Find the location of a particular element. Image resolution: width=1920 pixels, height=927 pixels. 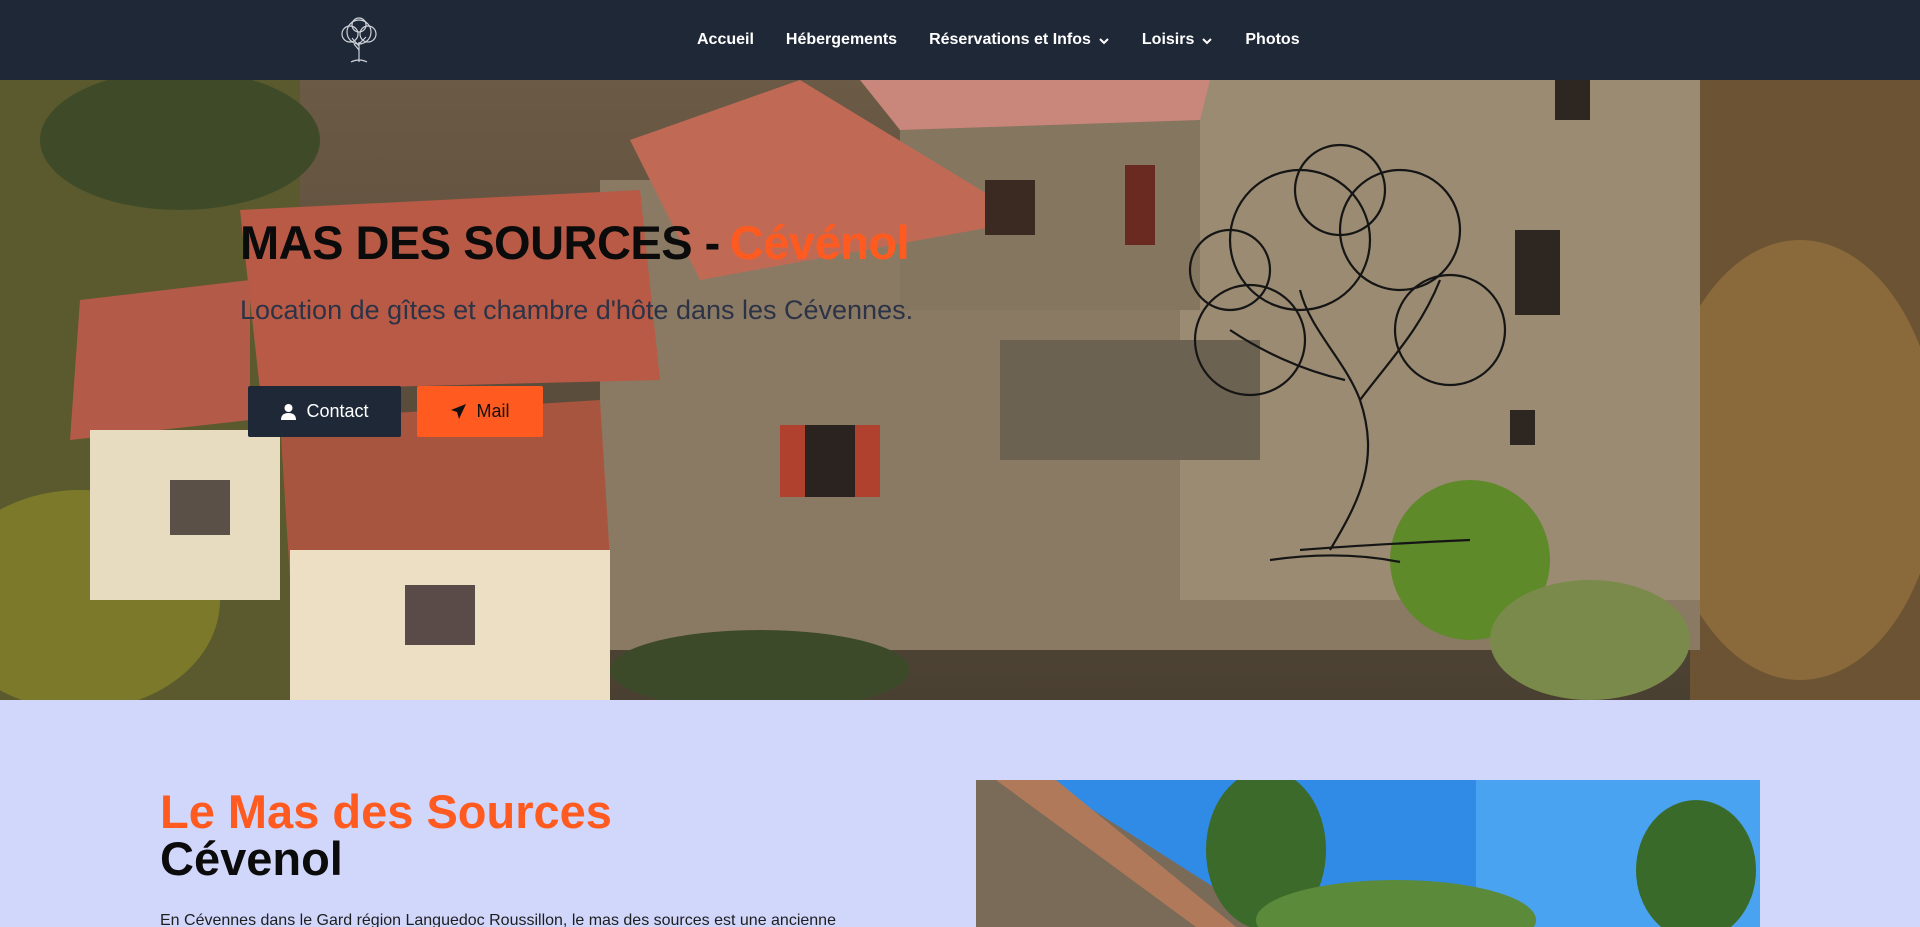

nav-loisirs: Loisirs is located at coordinates (1177, 40).